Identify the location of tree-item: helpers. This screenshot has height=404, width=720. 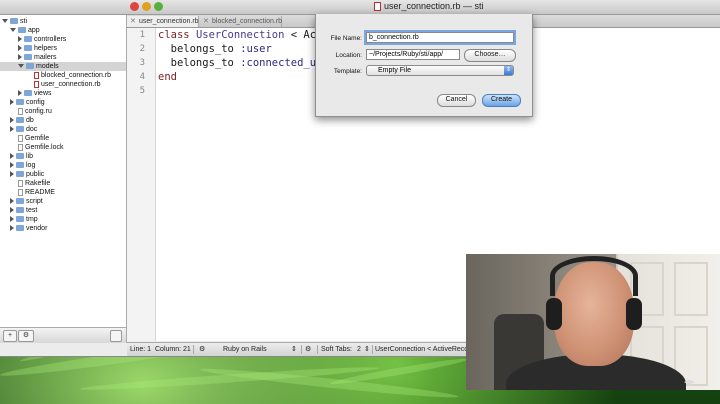
(63, 48).